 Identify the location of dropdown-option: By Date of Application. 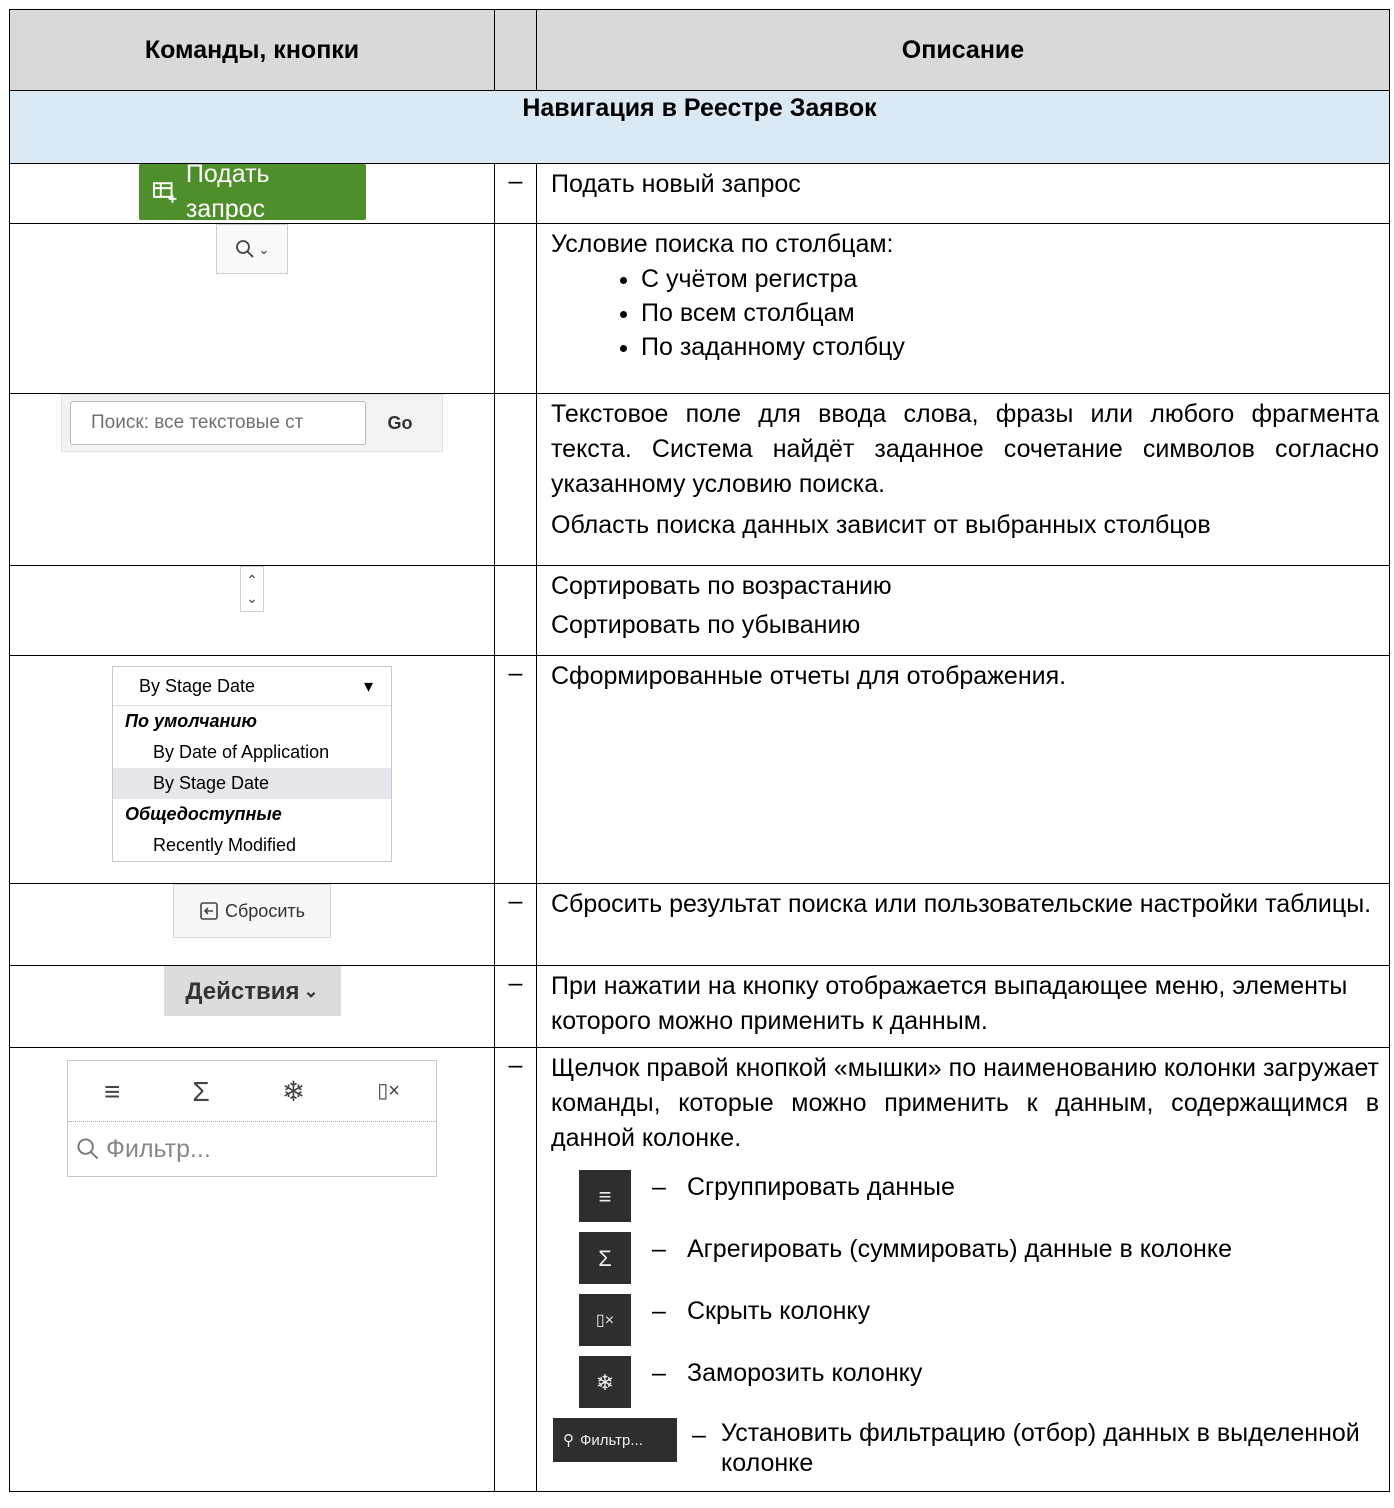
(252, 752).